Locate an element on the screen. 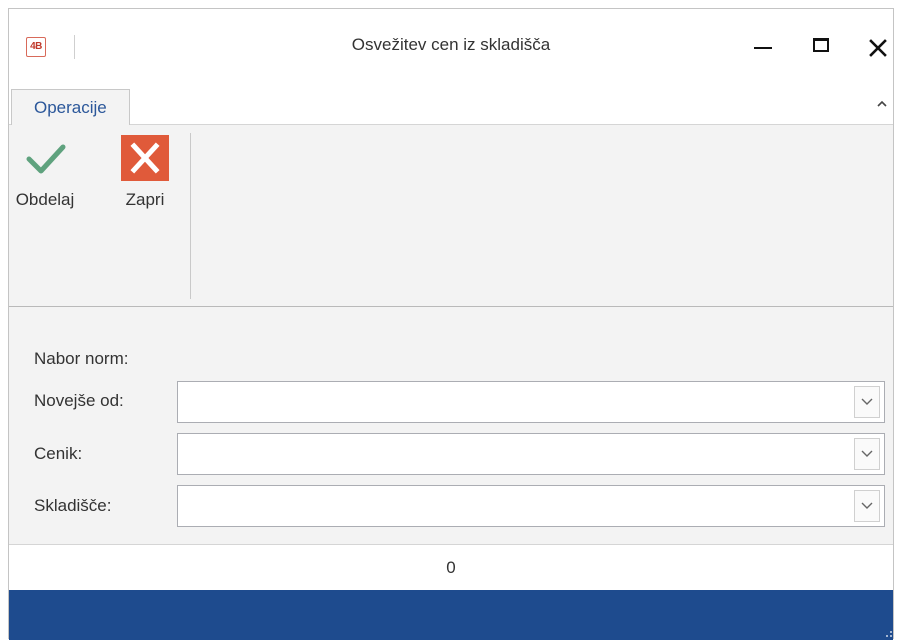 The image size is (903, 640). field-label-novejse-od: Novejše od: is located at coordinates (79, 400).